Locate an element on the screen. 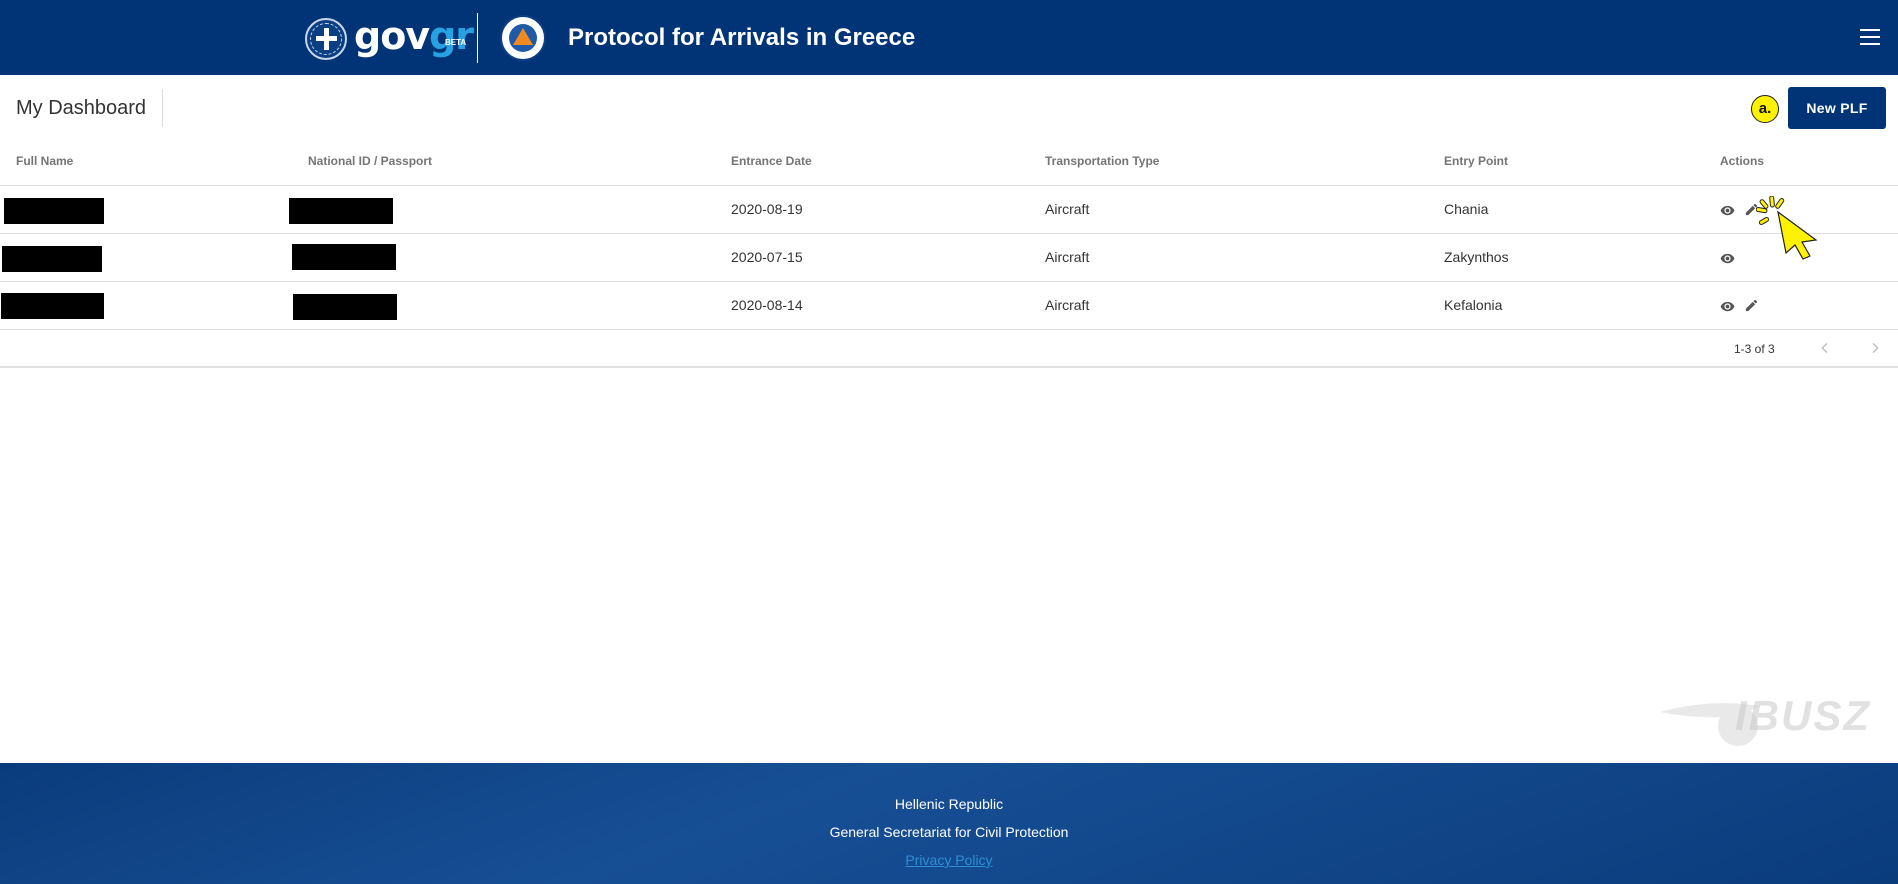 The image size is (1898, 884). pointer-cursor-icon is located at coordinates (1787, 228).